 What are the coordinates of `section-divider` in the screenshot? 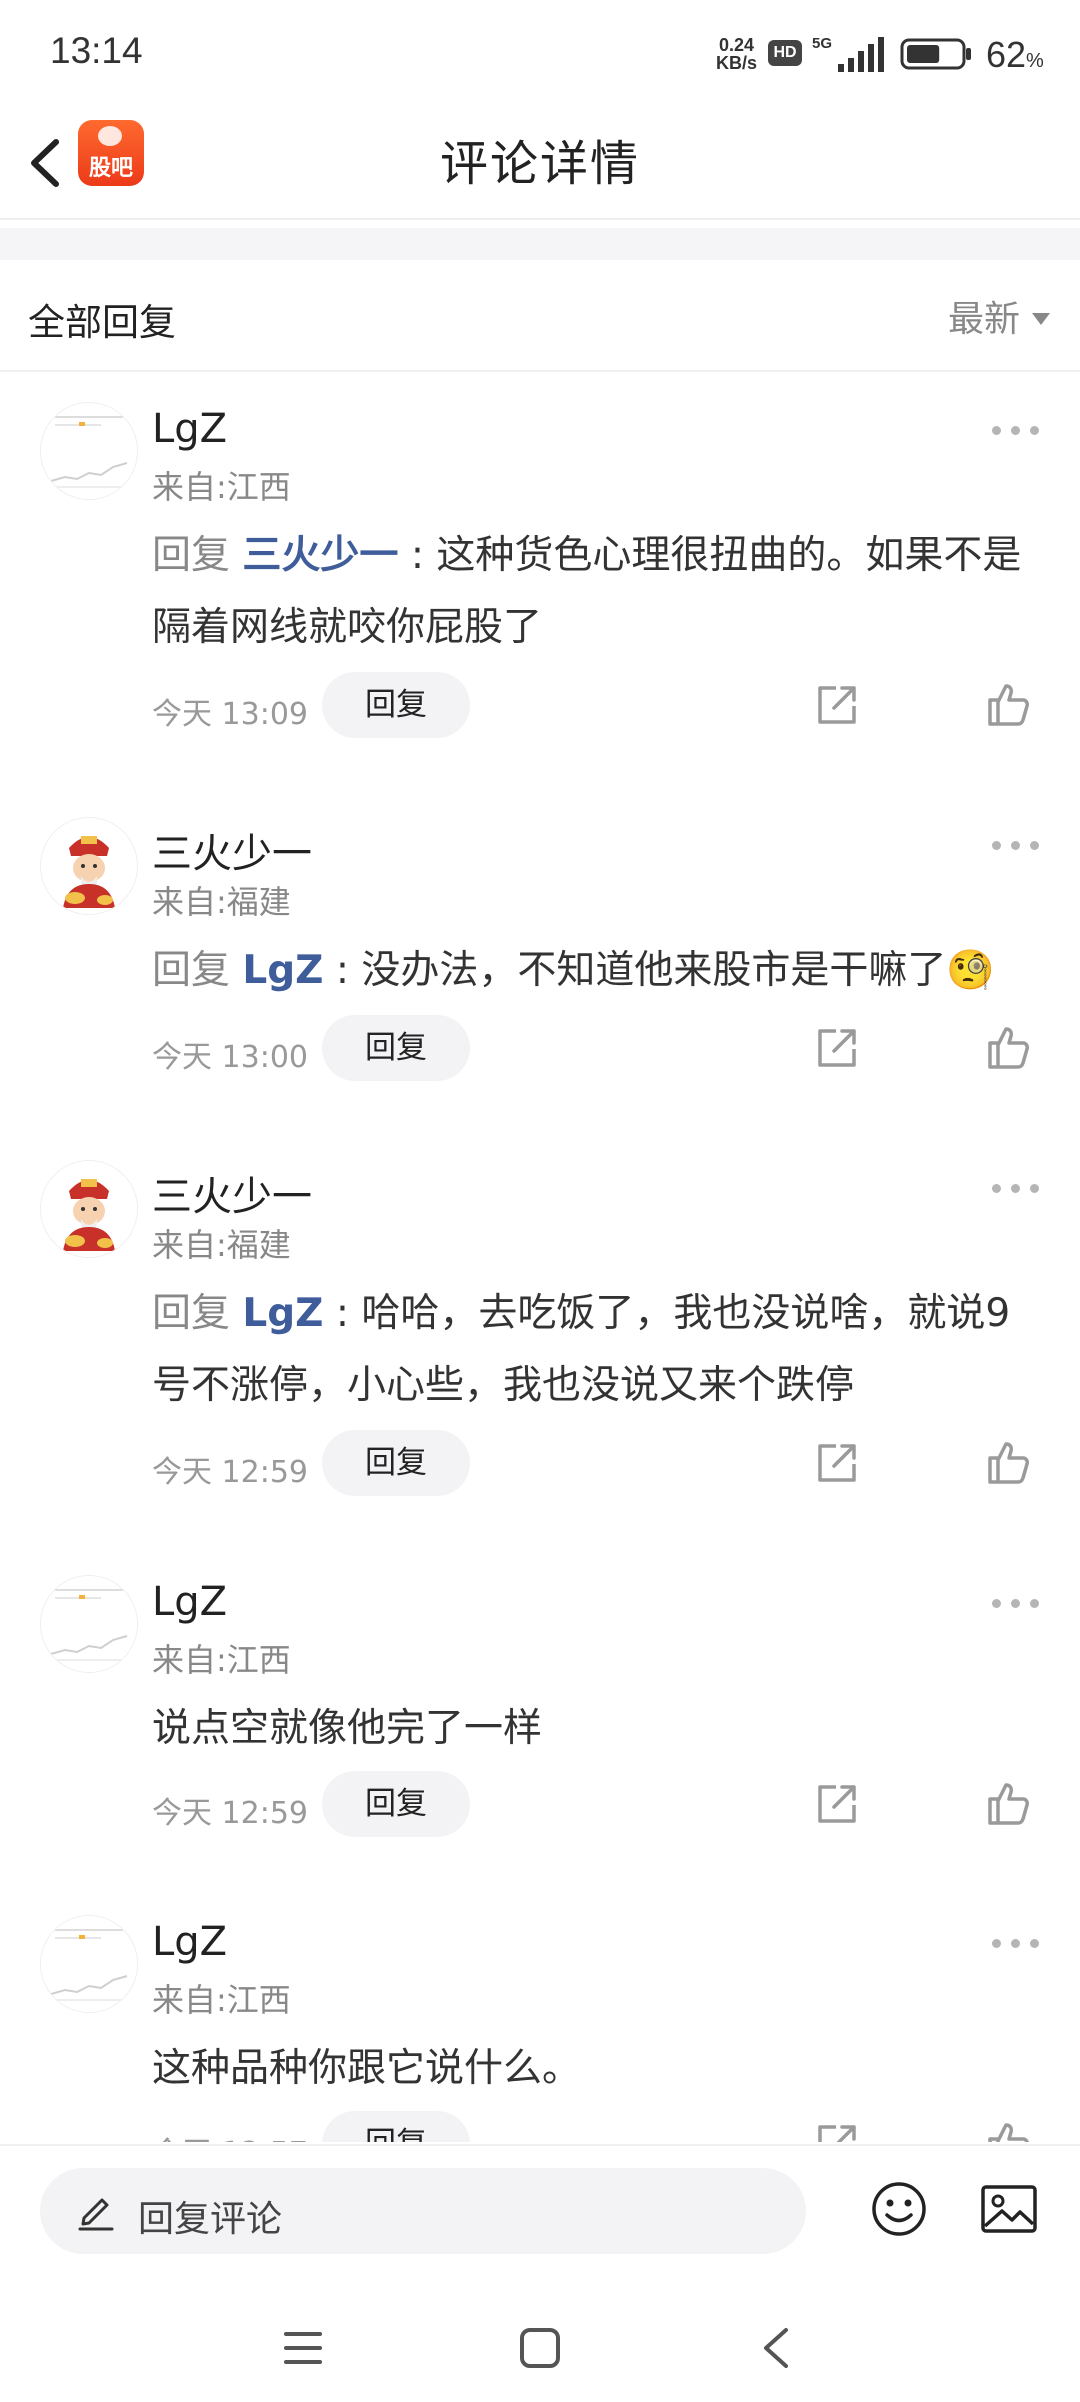 It's located at (540, 244).